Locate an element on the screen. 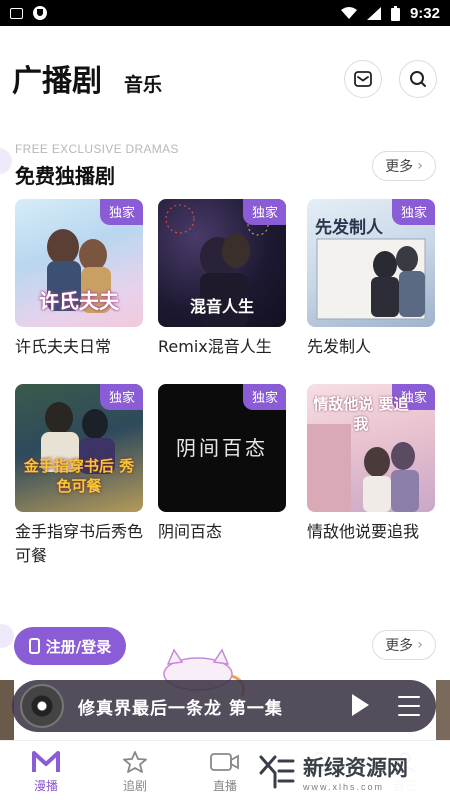 Image resolution: width=450 pixels, height=800 pixels. cover-title: 情敌他说 要追我 is located at coordinates (361, 414).